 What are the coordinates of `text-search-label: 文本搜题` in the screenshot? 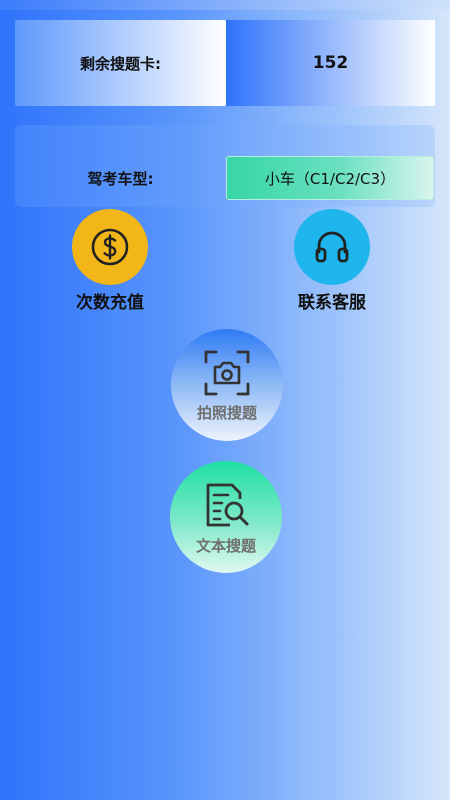 It's located at (225, 545).